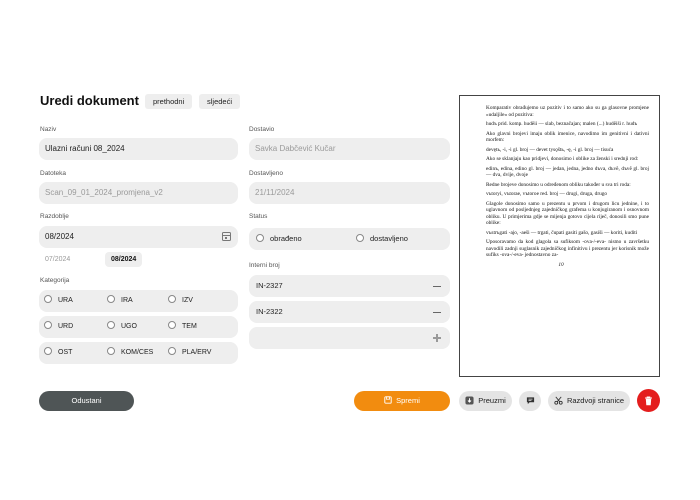 The height and width of the screenshot is (500, 700). What do you see at coordinates (349, 312) in the screenshot?
I see `internal-number-item: IN-2322` at bounding box center [349, 312].